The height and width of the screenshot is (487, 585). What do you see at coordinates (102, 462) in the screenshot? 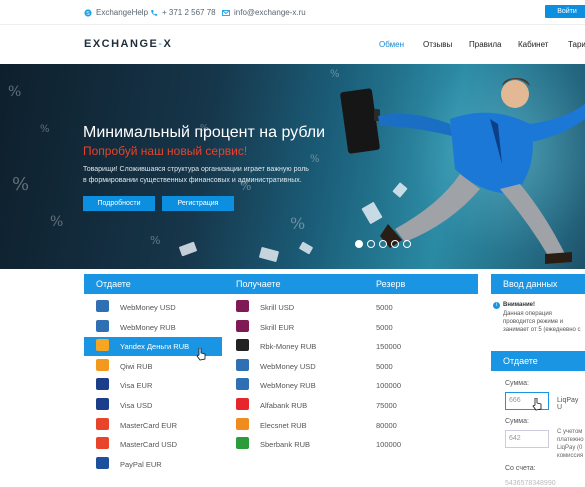
I see `paypal-icon` at bounding box center [102, 462].